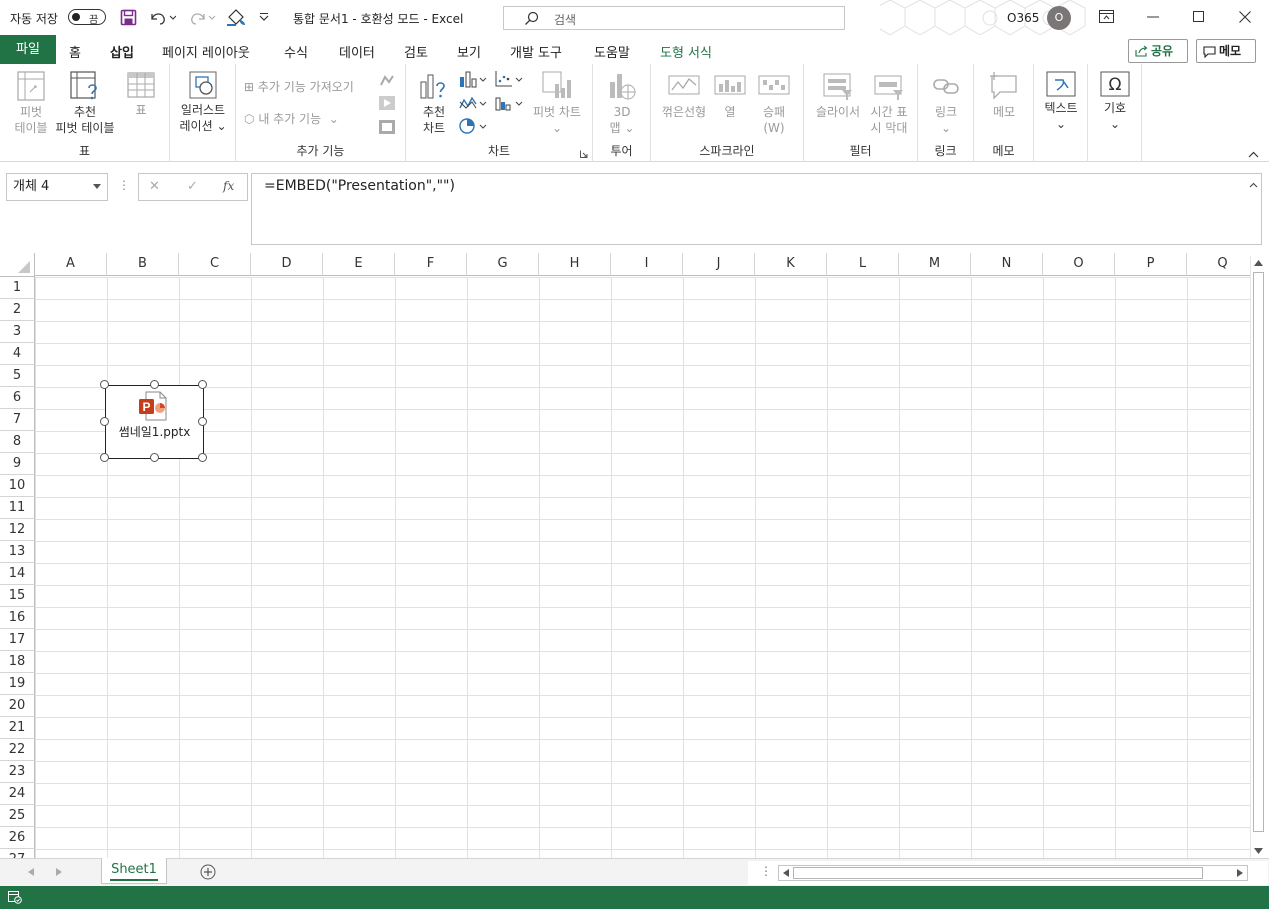 The image size is (1269, 909). Describe the element at coordinates (431, 264) in the screenshot. I see `column-header-f: F` at that location.